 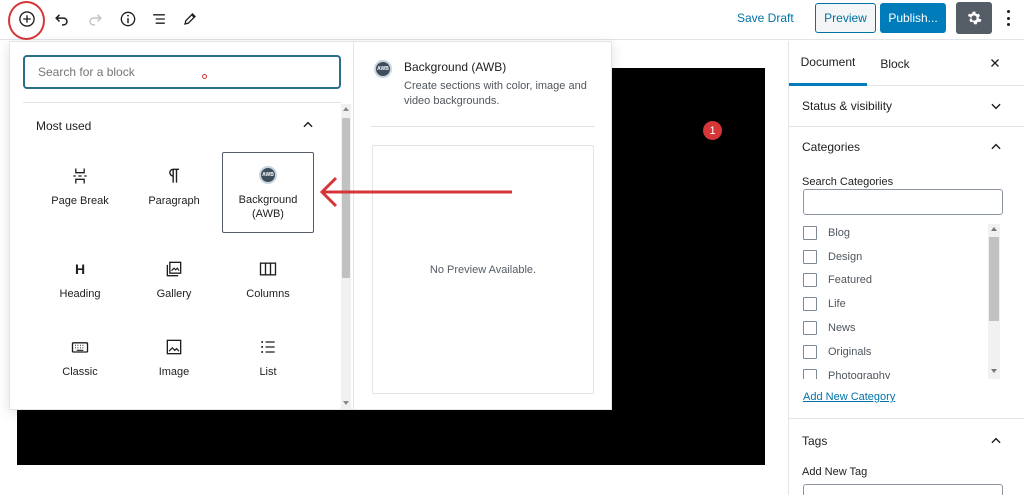 What do you see at coordinates (182, 72) in the screenshot?
I see `block-search-input: Search for a block` at bounding box center [182, 72].